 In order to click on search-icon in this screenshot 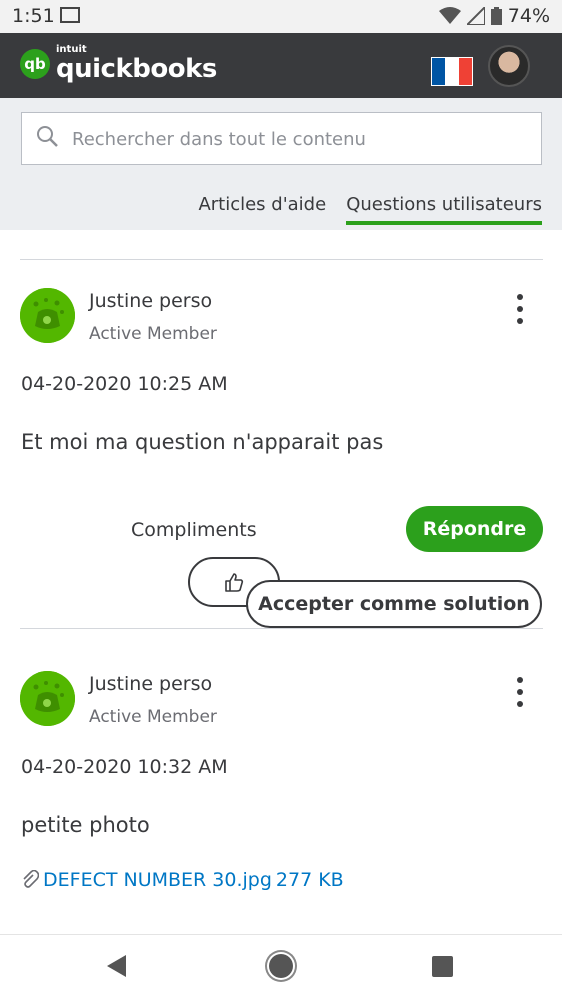, I will do `click(47, 136)`.